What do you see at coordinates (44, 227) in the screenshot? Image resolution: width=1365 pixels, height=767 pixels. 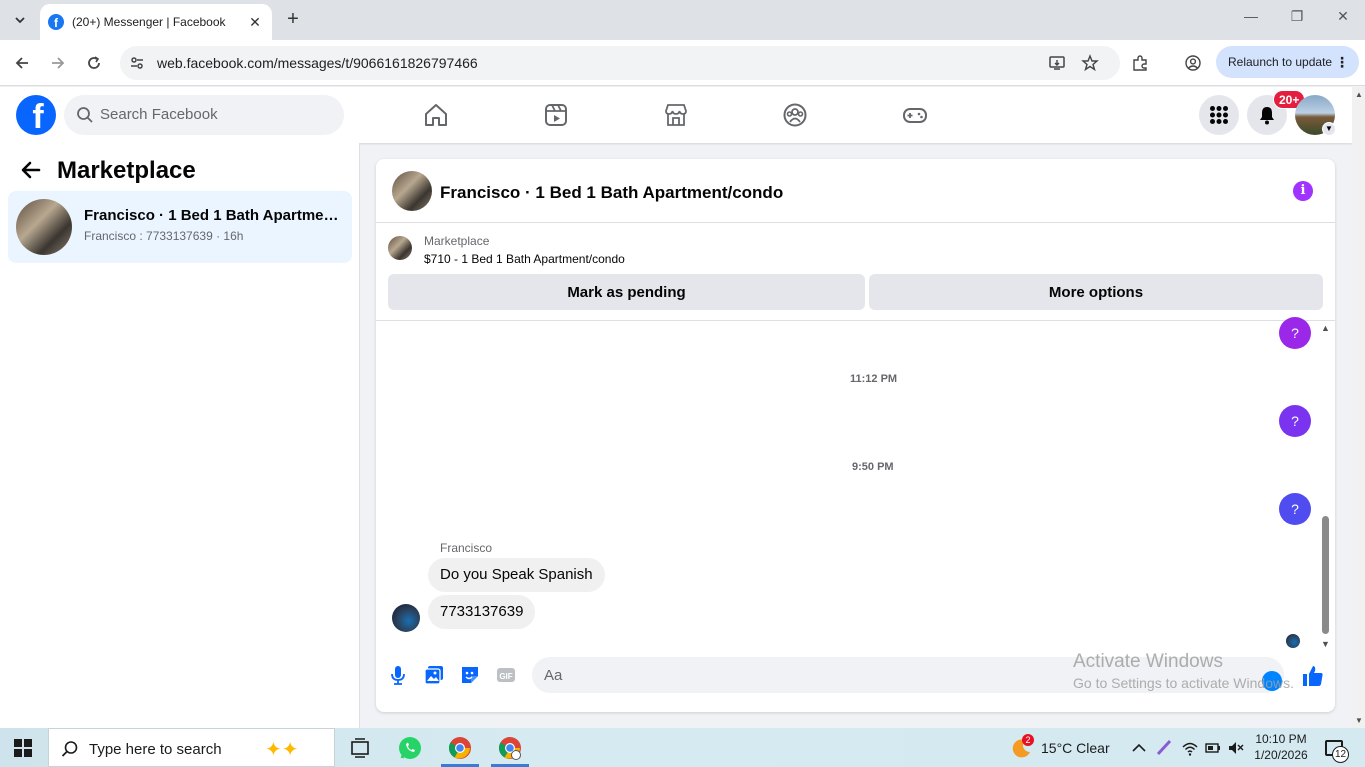 I see `listing-thumbnail` at bounding box center [44, 227].